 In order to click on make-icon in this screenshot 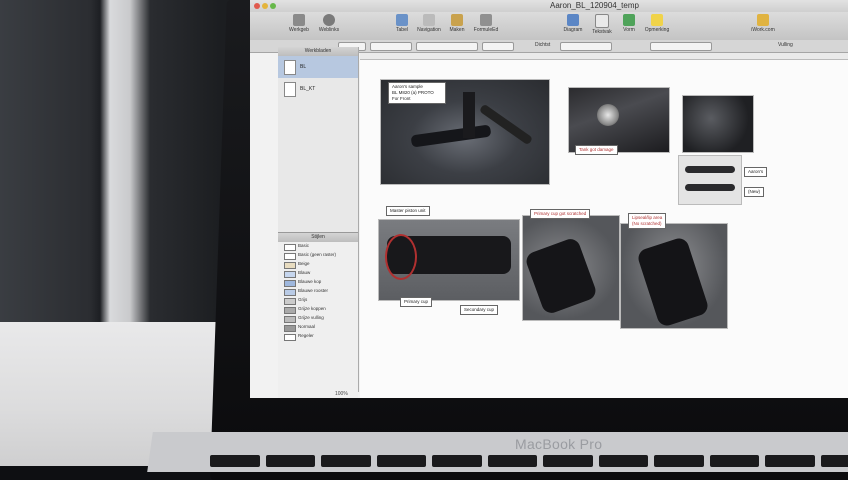, I will do `click(457, 20)`.